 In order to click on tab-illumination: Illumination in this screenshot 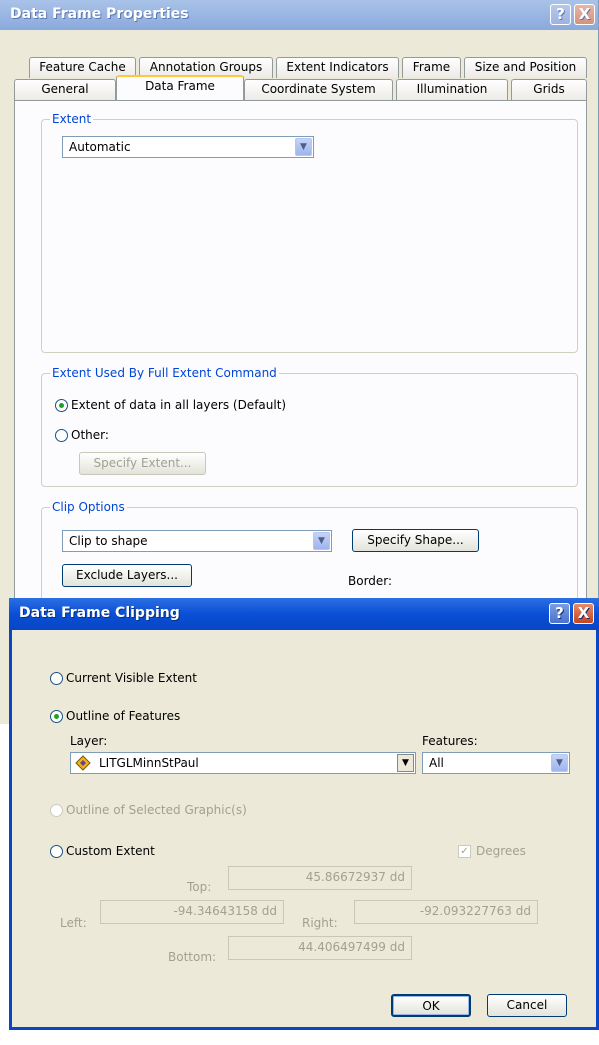, I will do `click(452, 89)`.